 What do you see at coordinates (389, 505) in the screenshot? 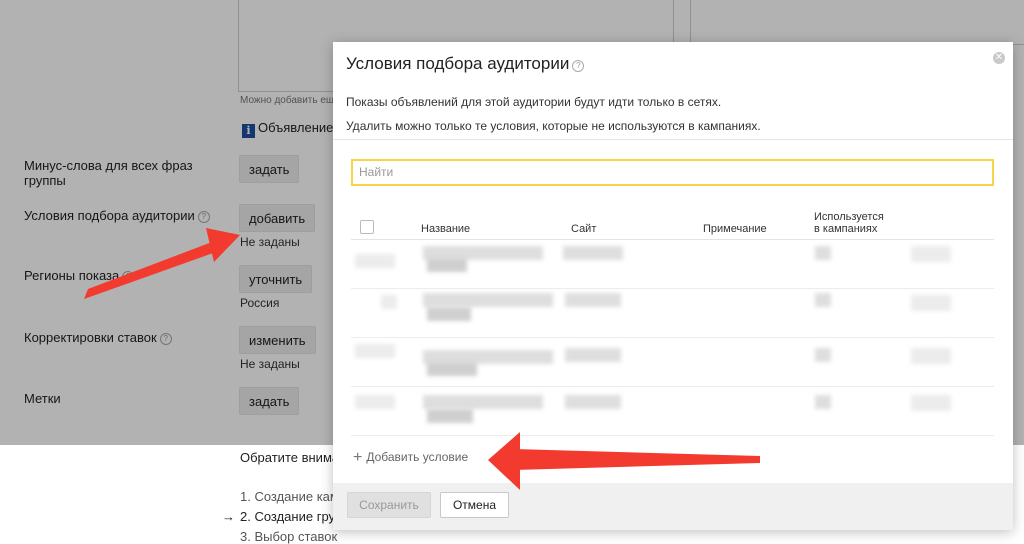
I see `save-button: Сохранить` at bounding box center [389, 505].